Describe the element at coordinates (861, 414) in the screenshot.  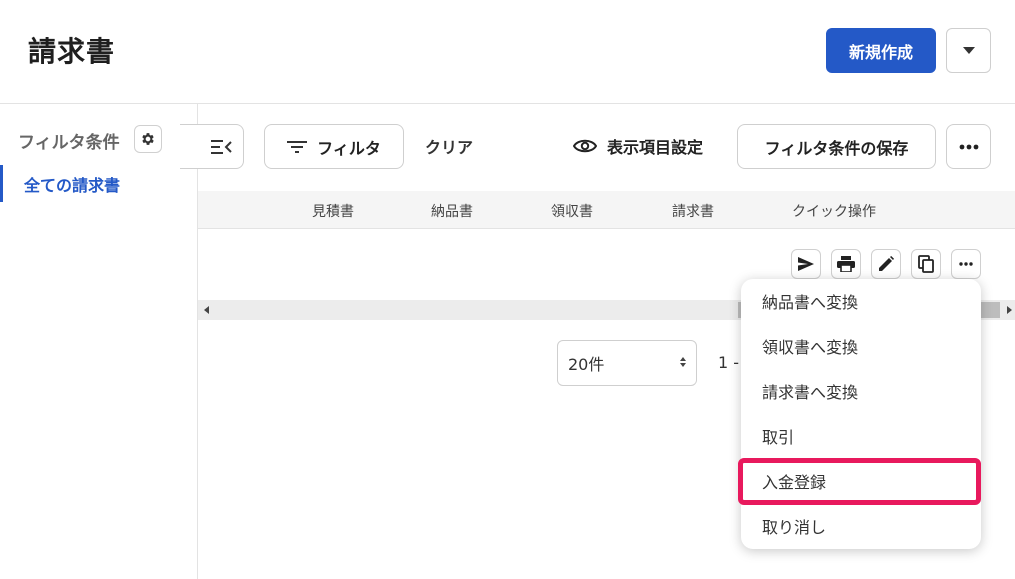
I see `row-context-menu: 納品書へ変換 領収書へ変換 請求書へ変換 取引 入金登録 取り消し` at that location.